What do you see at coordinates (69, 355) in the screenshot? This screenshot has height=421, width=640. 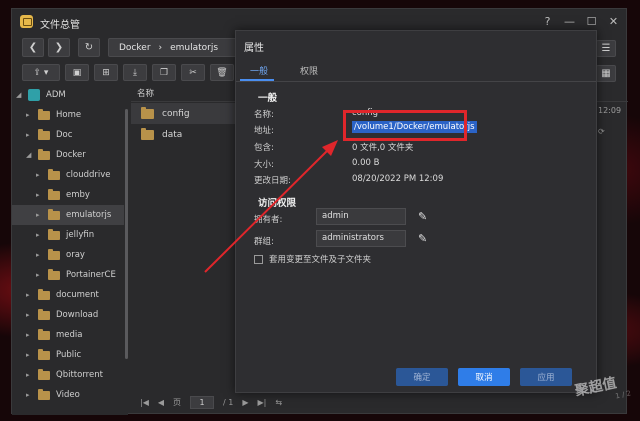 I see `tree-label: Public` at bounding box center [69, 355].